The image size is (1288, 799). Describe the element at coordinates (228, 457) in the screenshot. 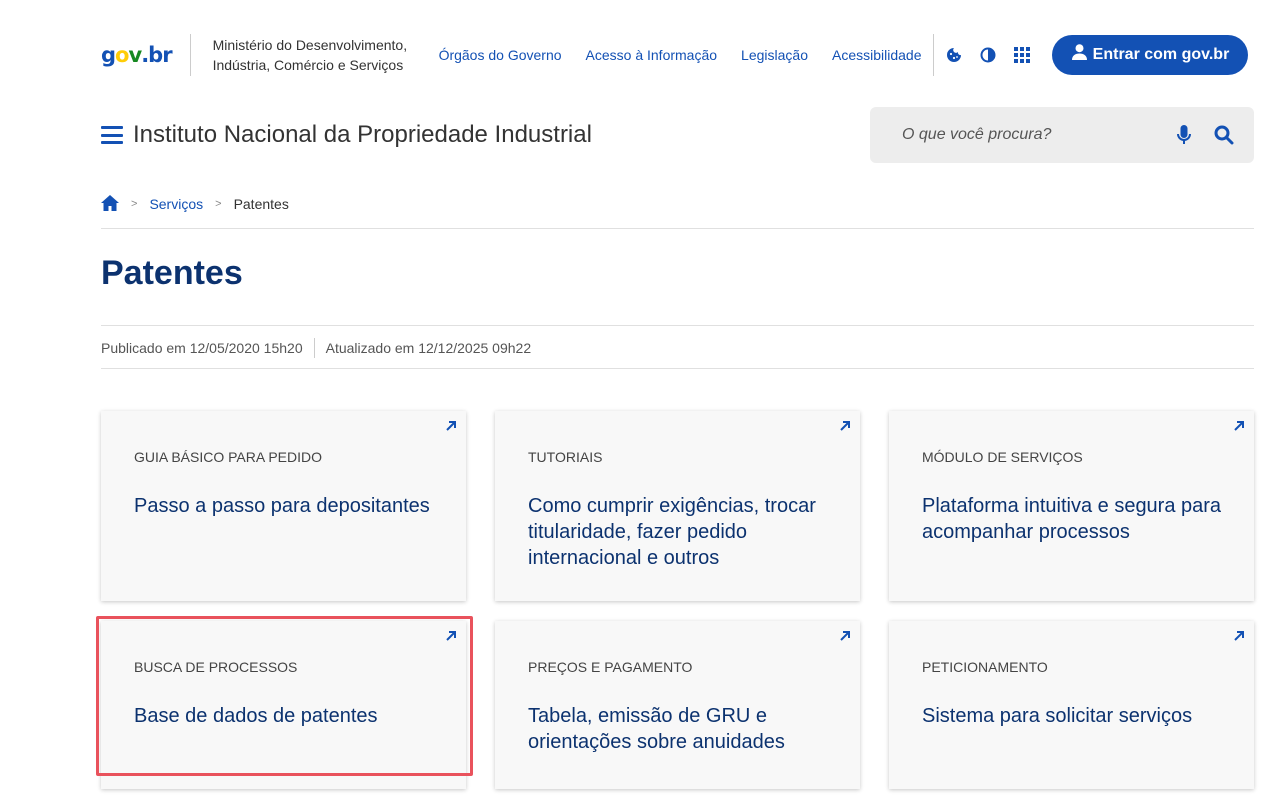

I see `card-category: GUIA BÁSICO PARA PEDIDO` at that location.